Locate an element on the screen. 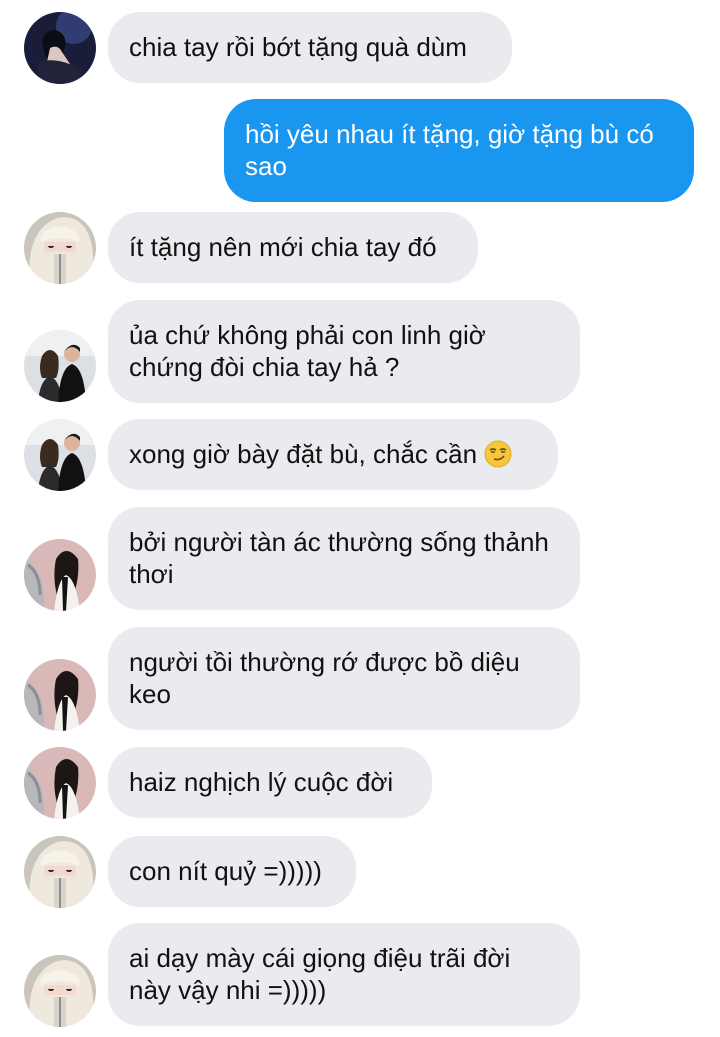  message-bubble-sent: hồi yêu nhau ít tặng, giờ tặng bù có sao is located at coordinates (459, 150).